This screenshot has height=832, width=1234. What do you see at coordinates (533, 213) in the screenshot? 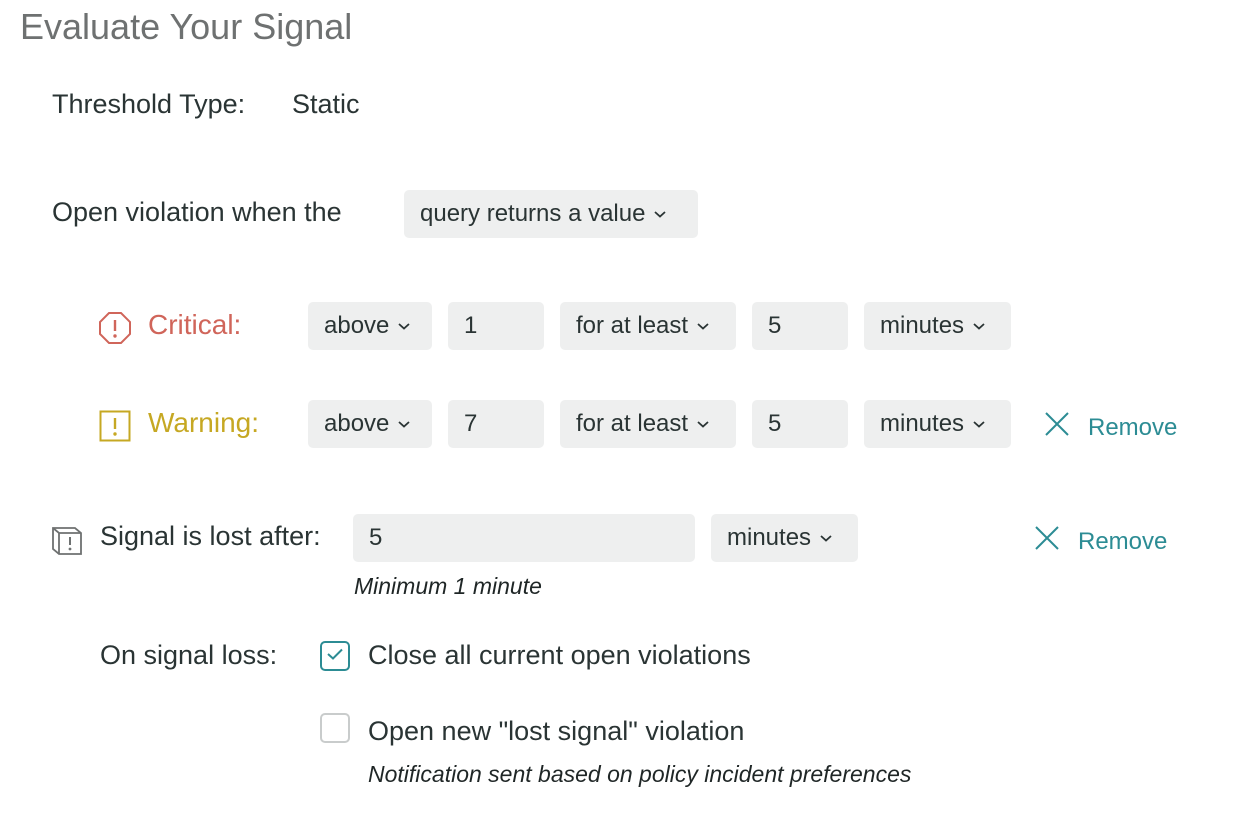
I see `open-violation-select-value: query returns a value` at bounding box center [533, 213].